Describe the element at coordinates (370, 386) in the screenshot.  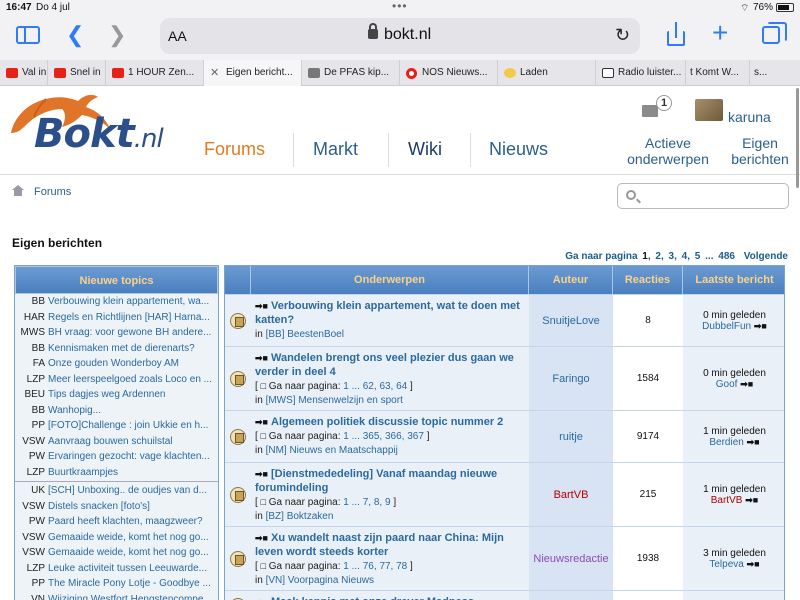
I see `topic-page-link: 62,` at that location.